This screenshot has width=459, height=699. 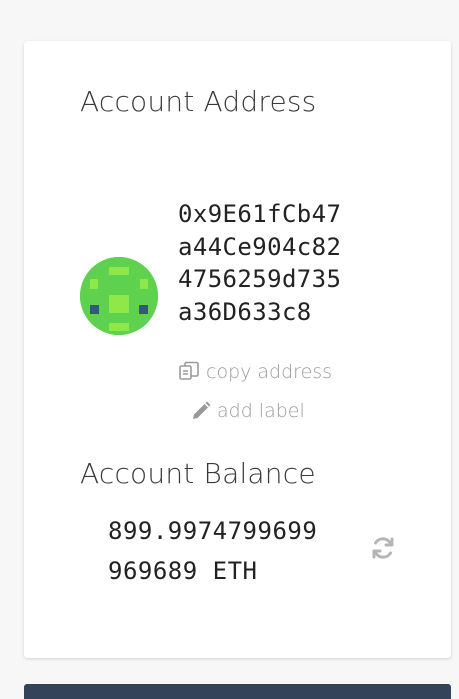 I want to click on address-line: 4756259d735, so click(x=260, y=279).